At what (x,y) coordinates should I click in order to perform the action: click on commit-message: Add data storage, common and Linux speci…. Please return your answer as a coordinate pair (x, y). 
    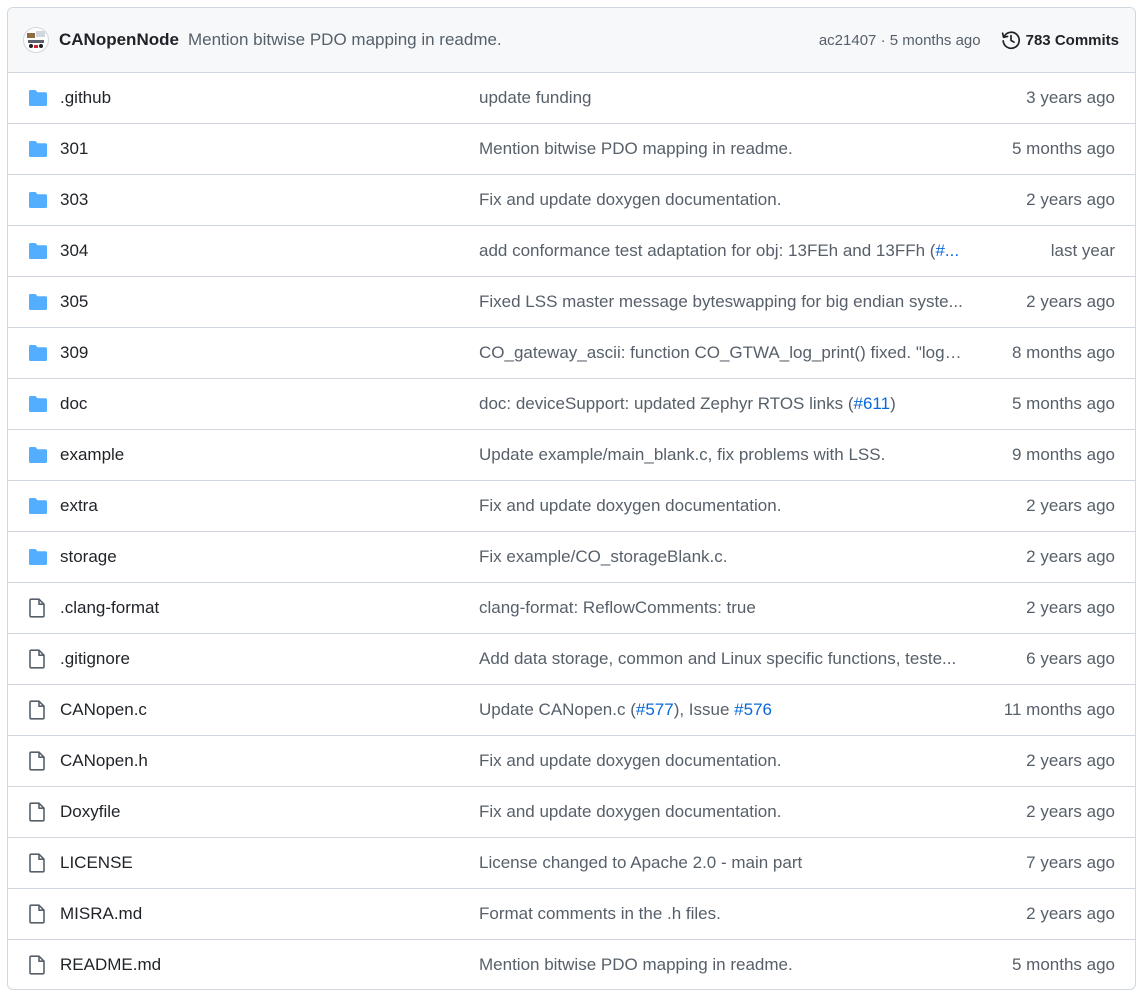
    Looking at the image, I should click on (723, 659).